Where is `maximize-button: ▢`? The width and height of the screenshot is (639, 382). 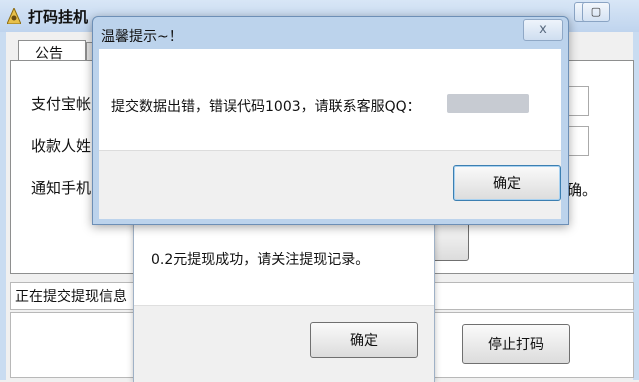 maximize-button: ▢ is located at coordinates (596, 12).